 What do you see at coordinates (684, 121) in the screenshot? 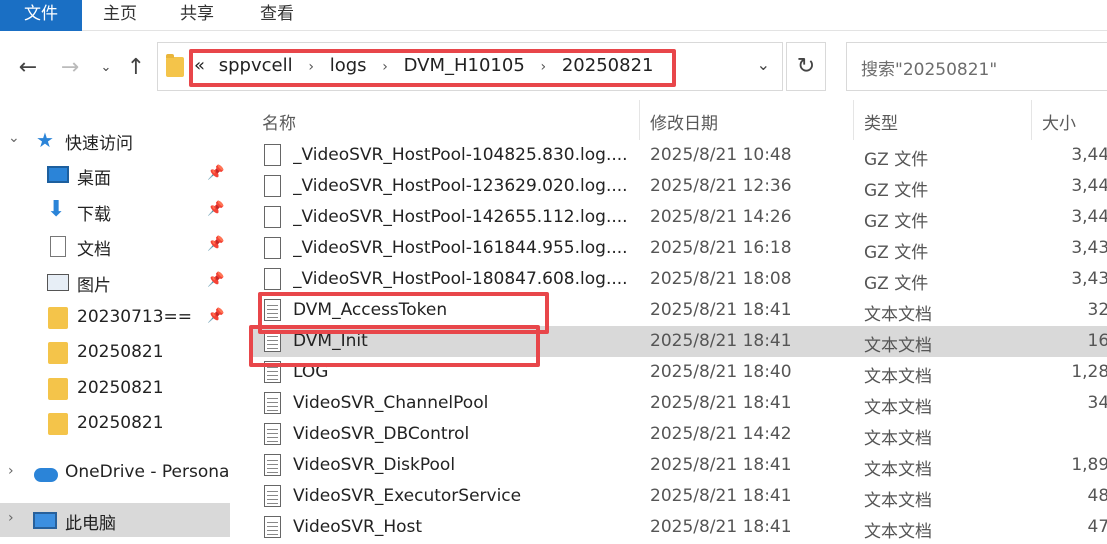
I see `column-header-date: 修改日期` at bounding box center [684, 121].